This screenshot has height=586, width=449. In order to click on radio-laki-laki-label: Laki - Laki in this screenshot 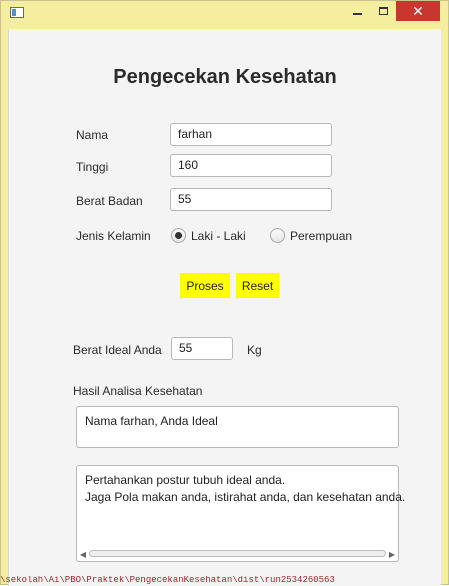, I will do `click(218, 236)`.